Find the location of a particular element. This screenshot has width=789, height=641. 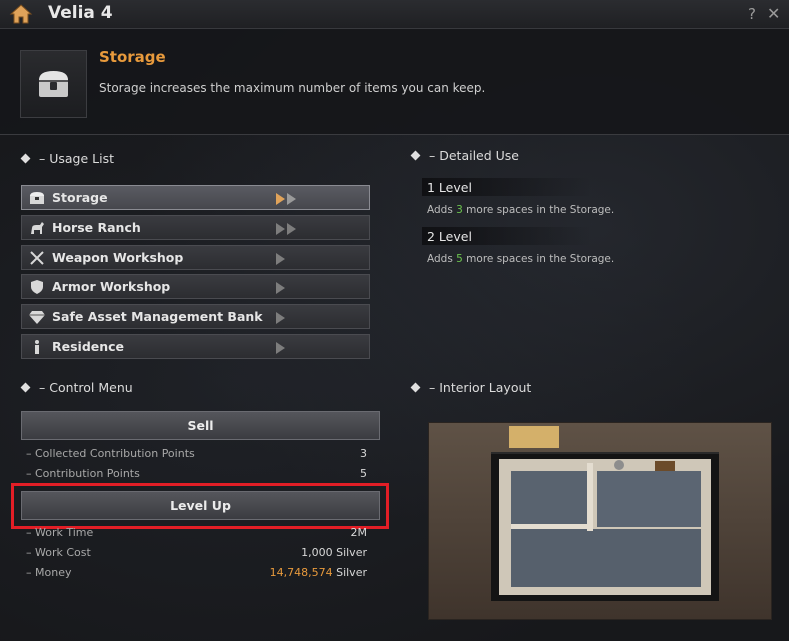

highlight-annotation is located at coordinates (200, 506).